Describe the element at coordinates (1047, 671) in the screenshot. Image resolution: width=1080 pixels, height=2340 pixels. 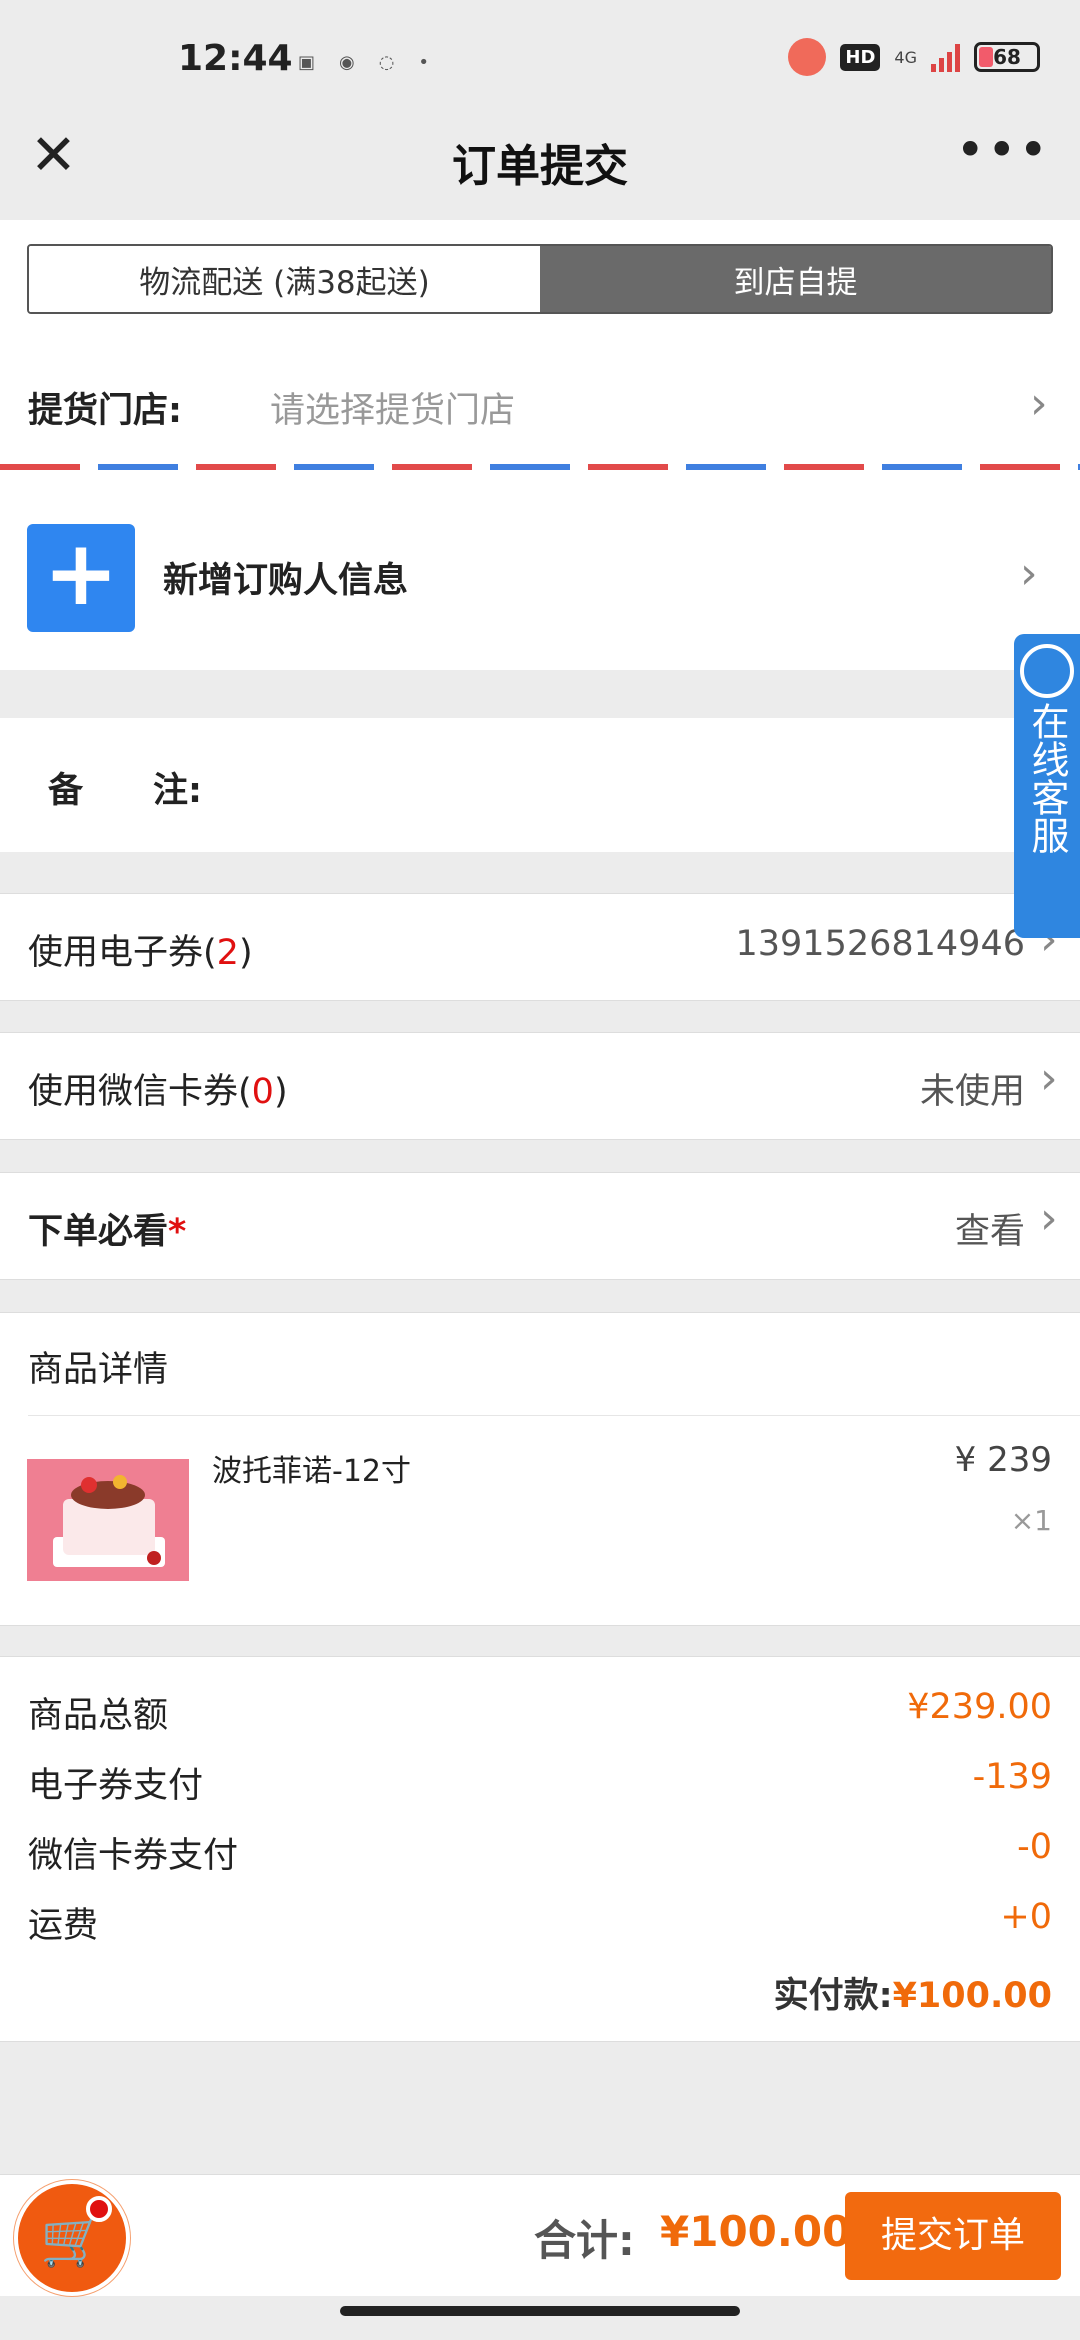
I see `headset-icon` at that location.